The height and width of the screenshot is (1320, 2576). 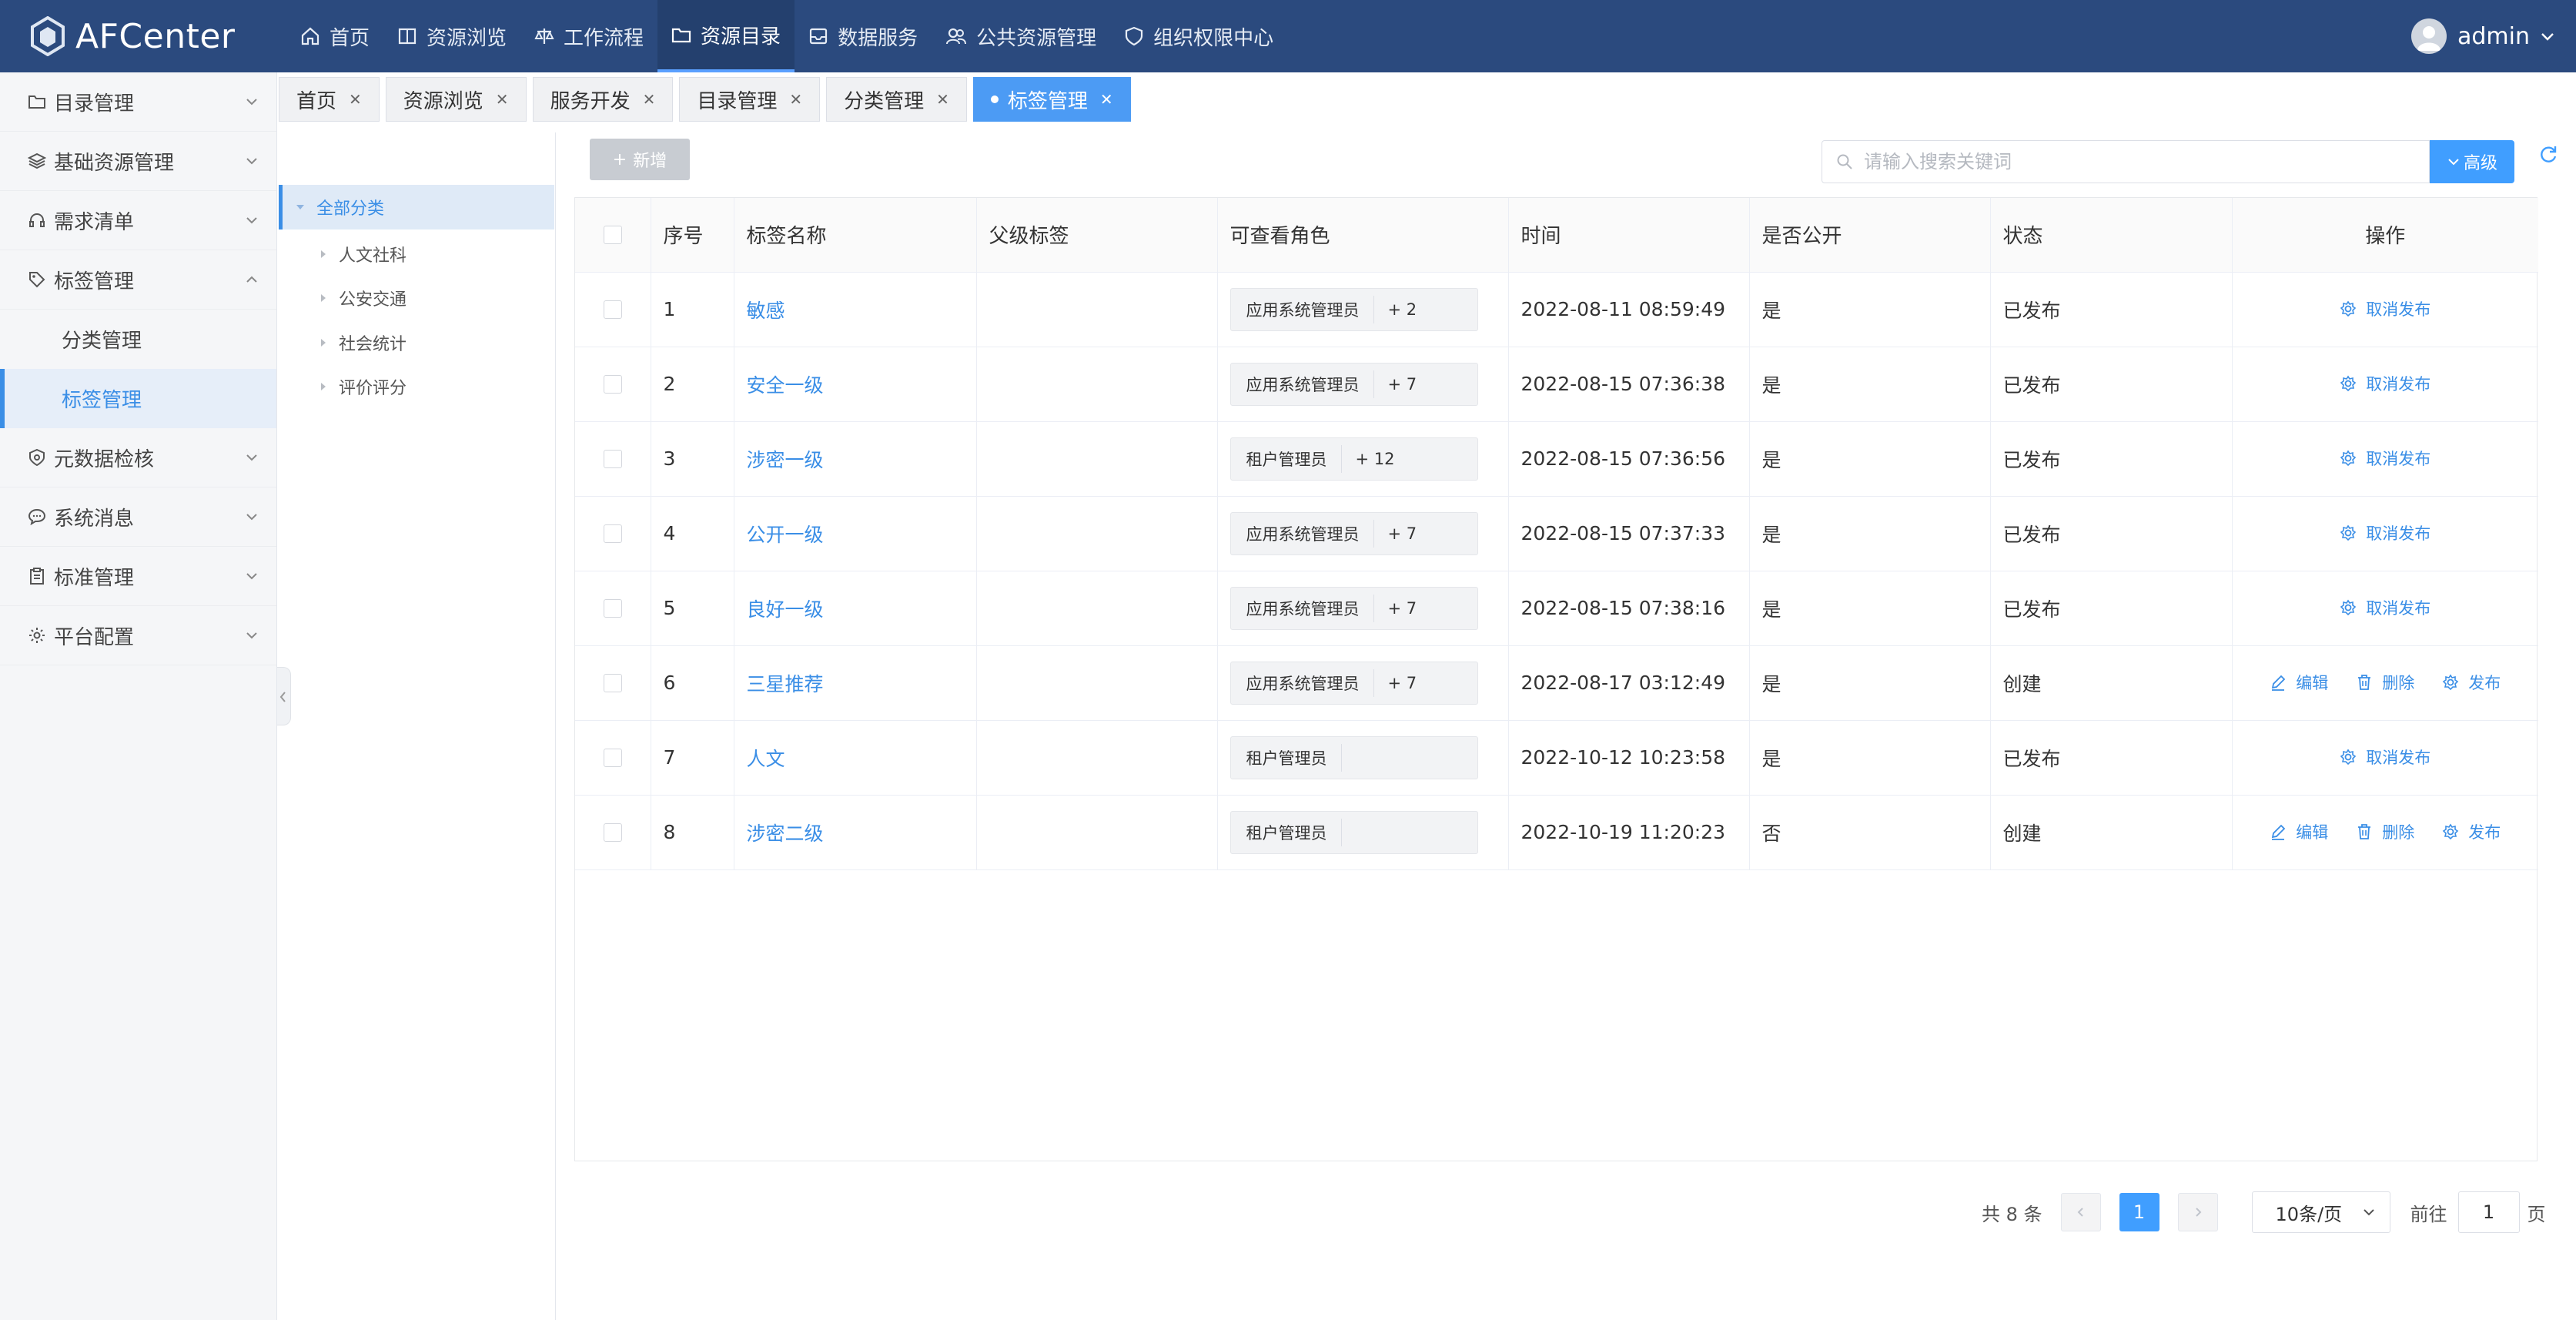 I want to click on tag-name-link: 安全一级, so click(x=786, y=386).